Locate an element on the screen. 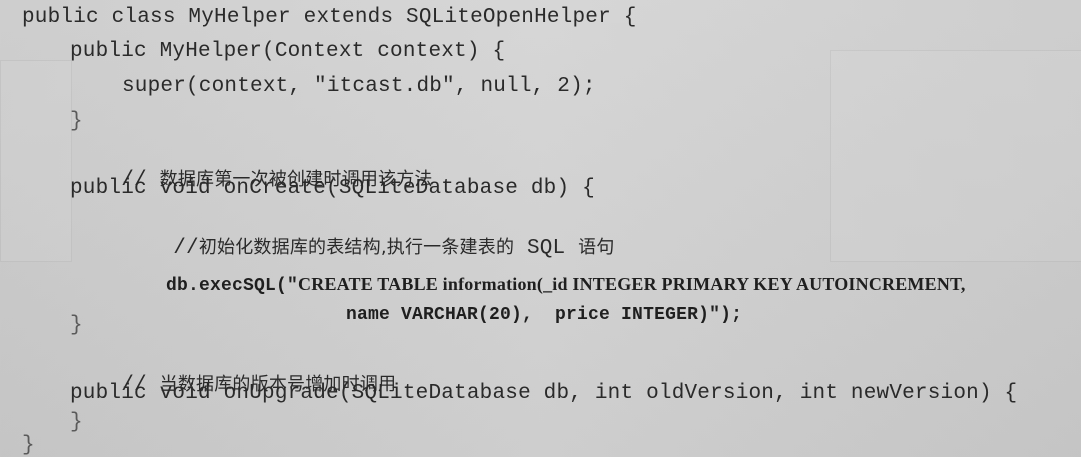 Image resolution: width=1081 pixels, height=457 pixels. execsql-sql-part2: name VARCHAR(20), price INTEGER)"); is located at coordinates (544, 315).